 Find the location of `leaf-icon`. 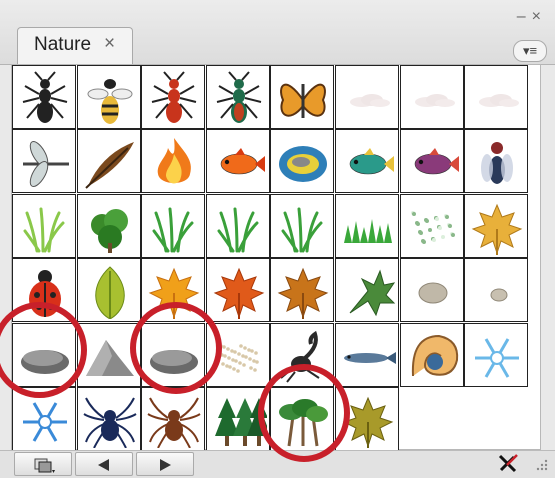

leaf-icon is located at coordinates (109, 293).